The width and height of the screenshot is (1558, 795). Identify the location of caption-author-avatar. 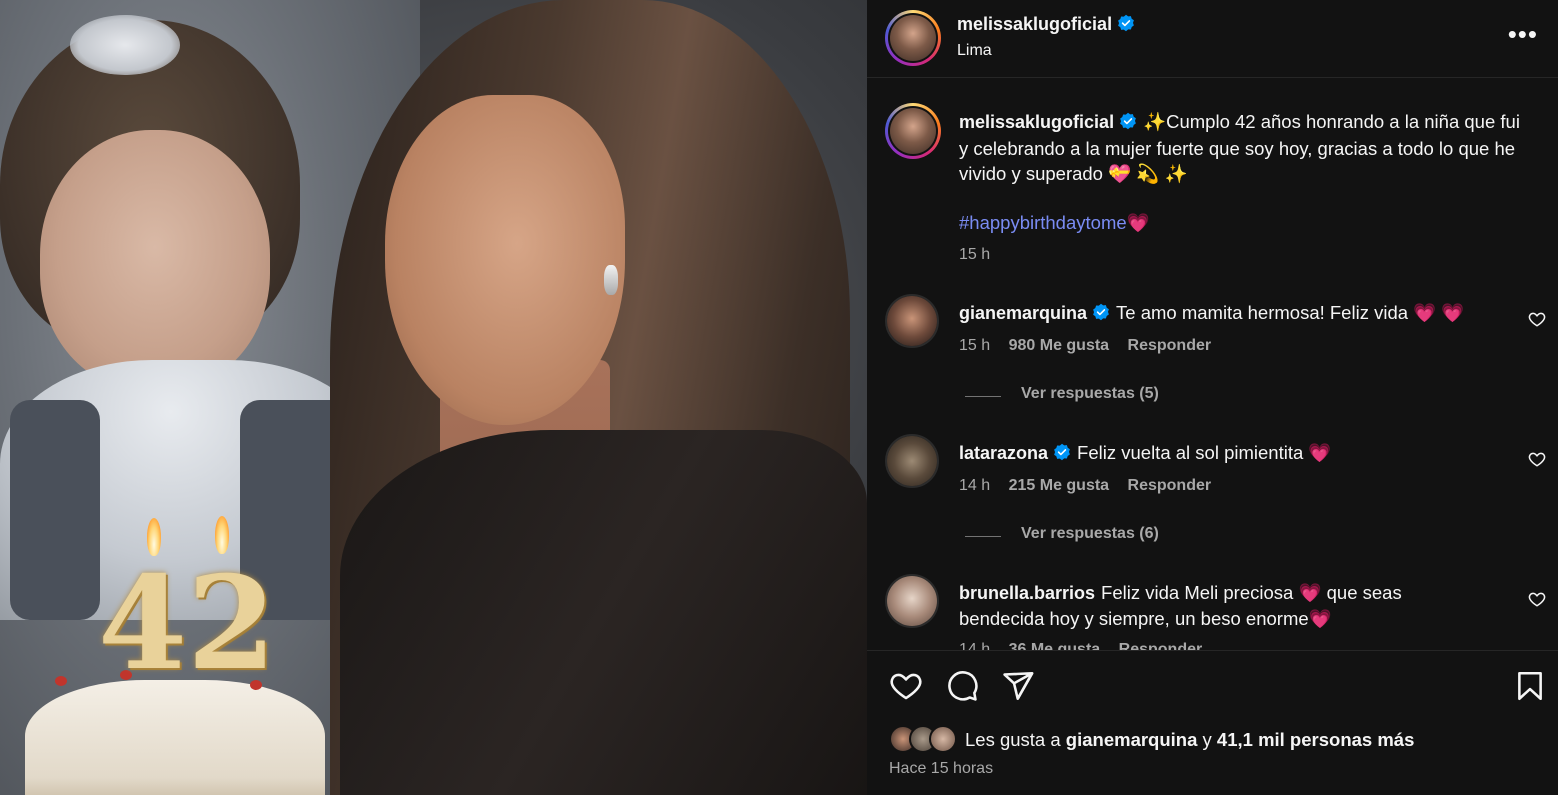
(913, 131).